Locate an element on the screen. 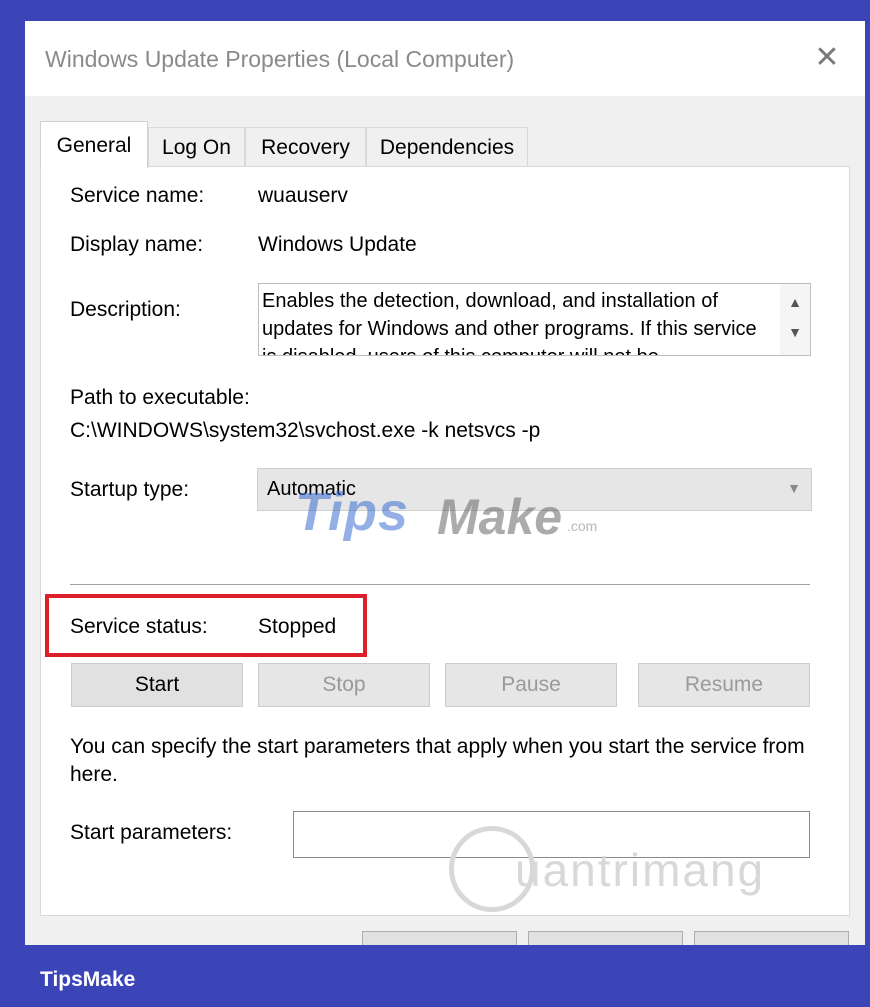  chevron-down-icon: ▼ is located at coordinates (794, 488).